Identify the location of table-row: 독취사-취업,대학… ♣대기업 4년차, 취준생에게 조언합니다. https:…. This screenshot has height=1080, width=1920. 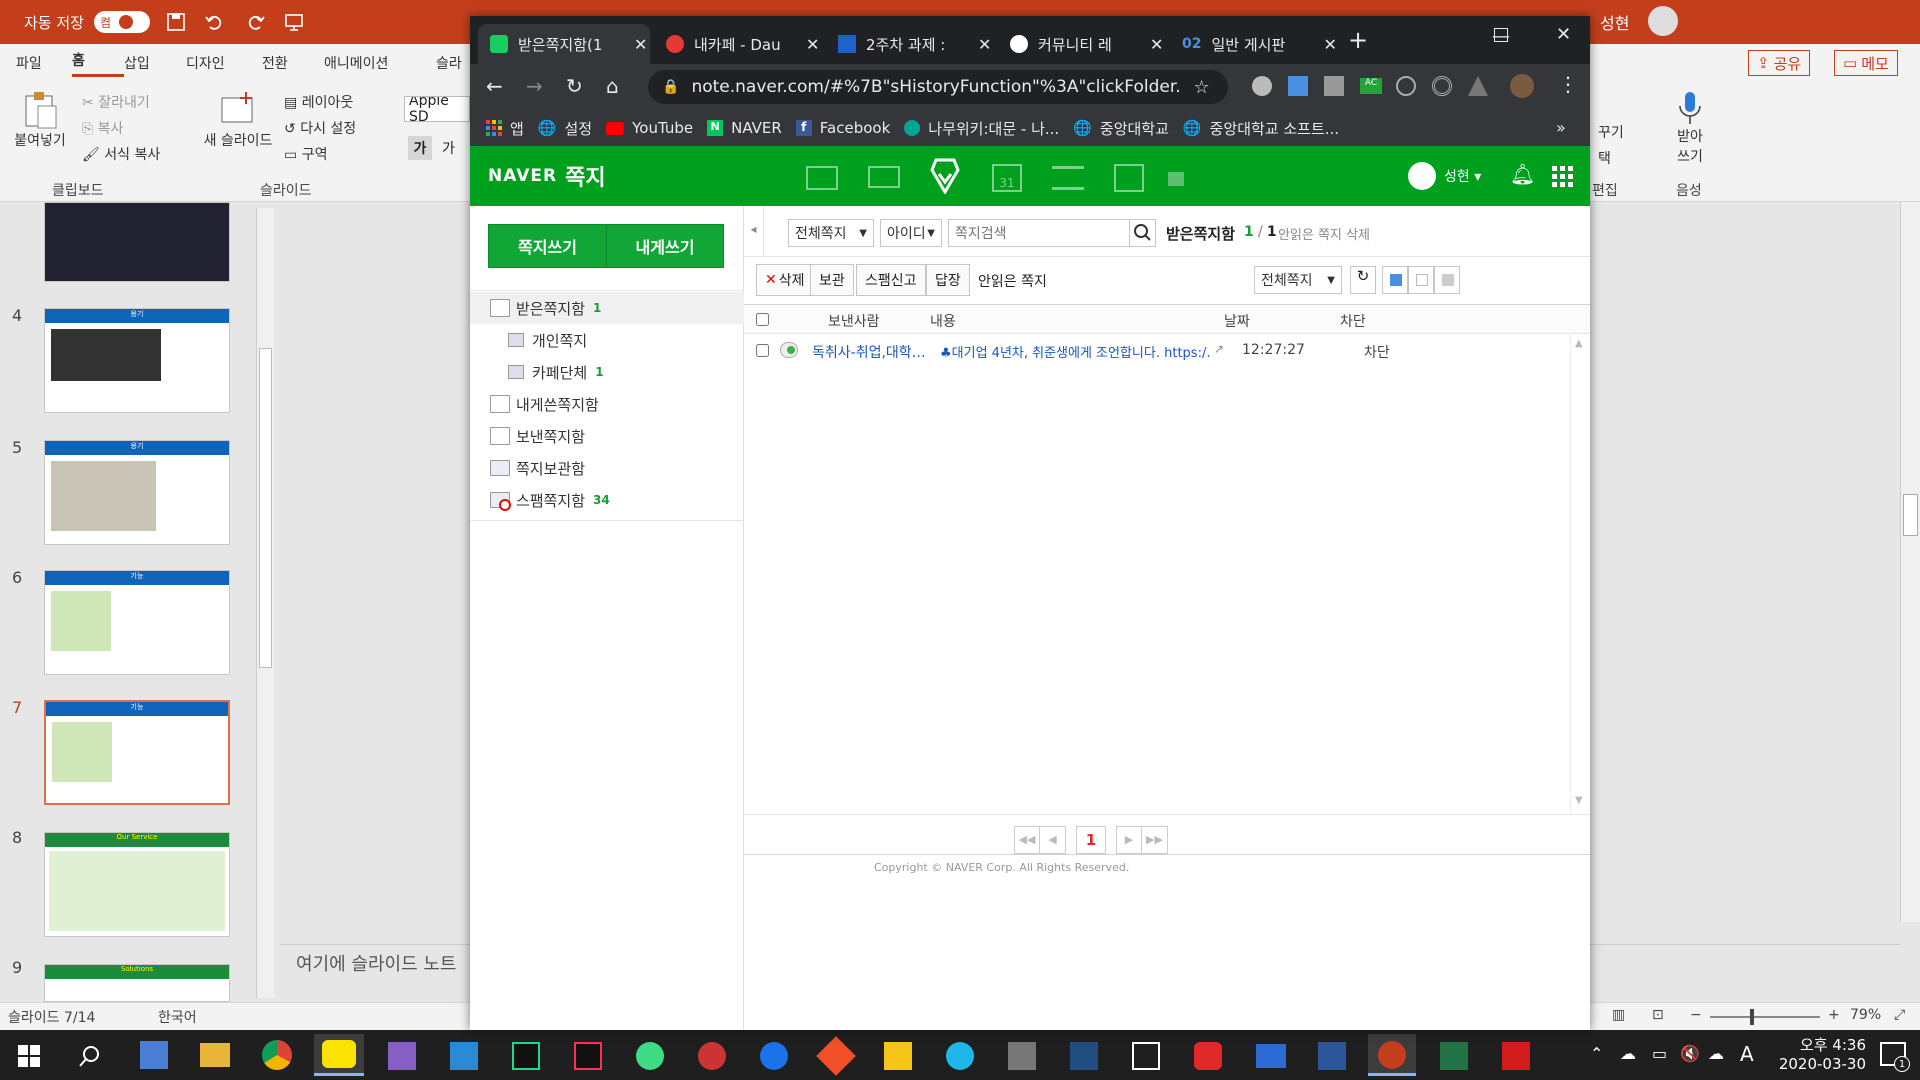
(1157, 351).